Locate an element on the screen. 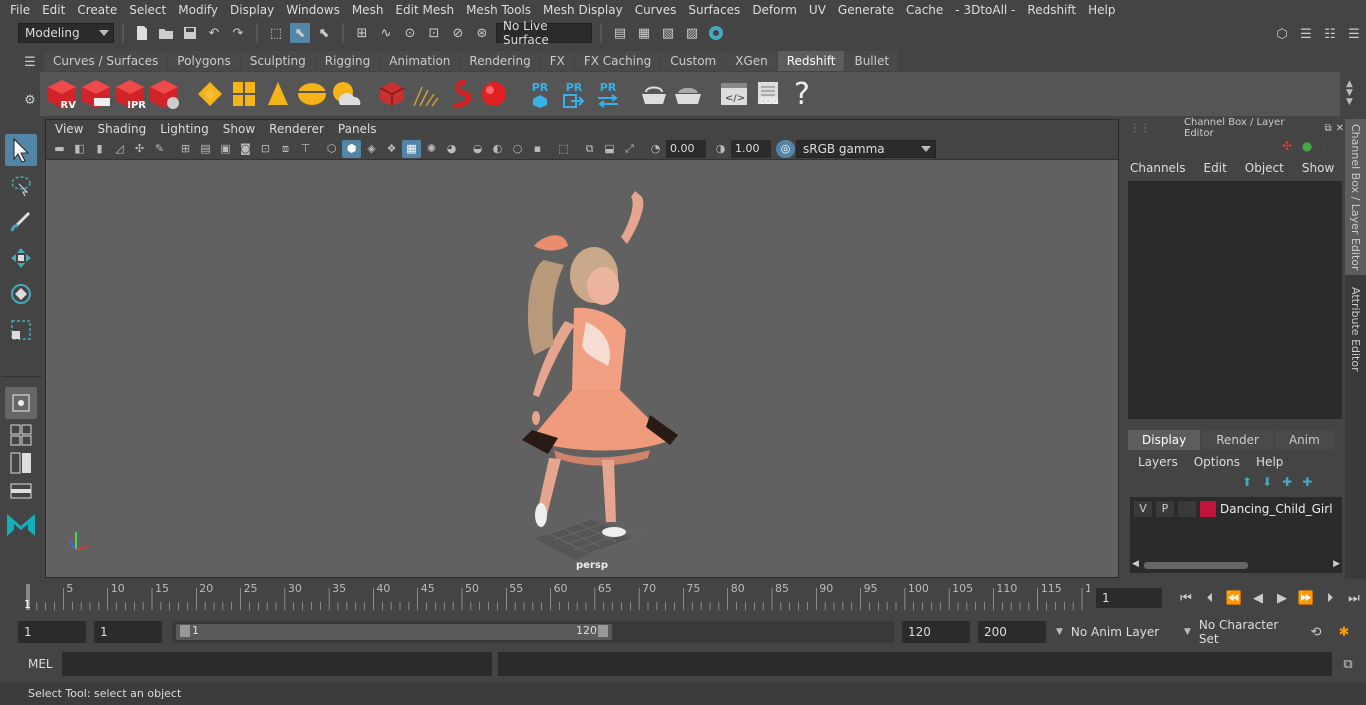  layer-display-type is located at coordinates (1187, 509).